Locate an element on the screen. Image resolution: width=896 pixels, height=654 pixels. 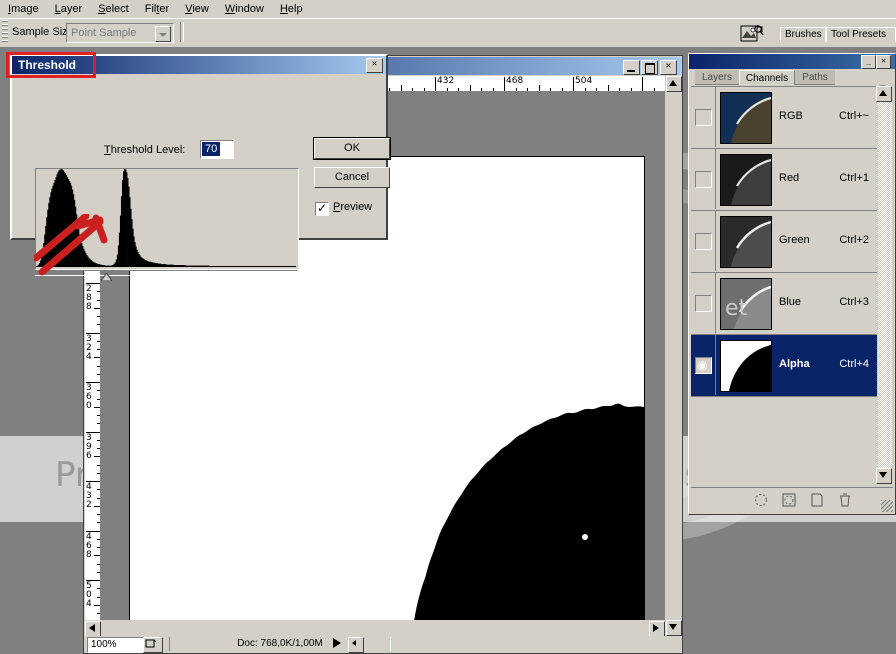
preview-checkbox: ✓ is located at coordinates (322, 208).